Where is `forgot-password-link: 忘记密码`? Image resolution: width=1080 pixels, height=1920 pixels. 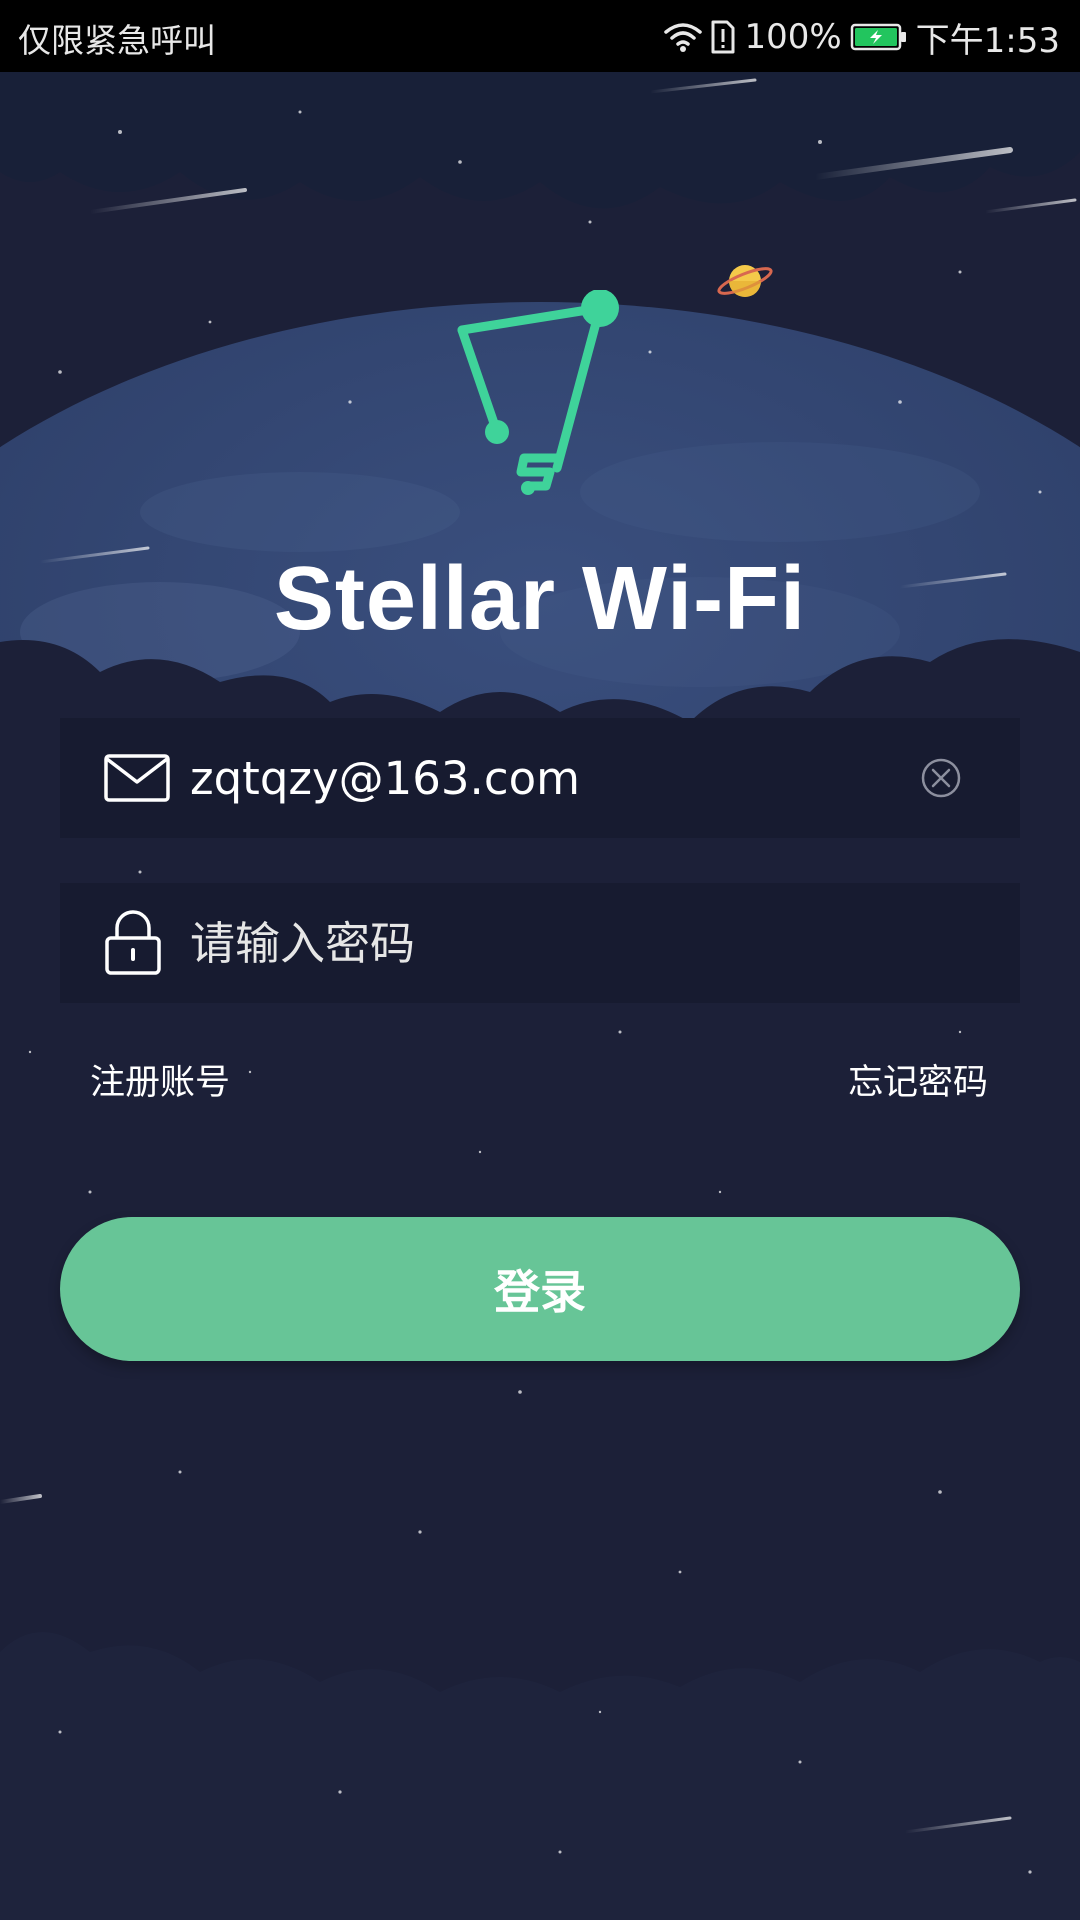 forgot-password-link: 忘记密码 is located at coordinates (918, 1079).